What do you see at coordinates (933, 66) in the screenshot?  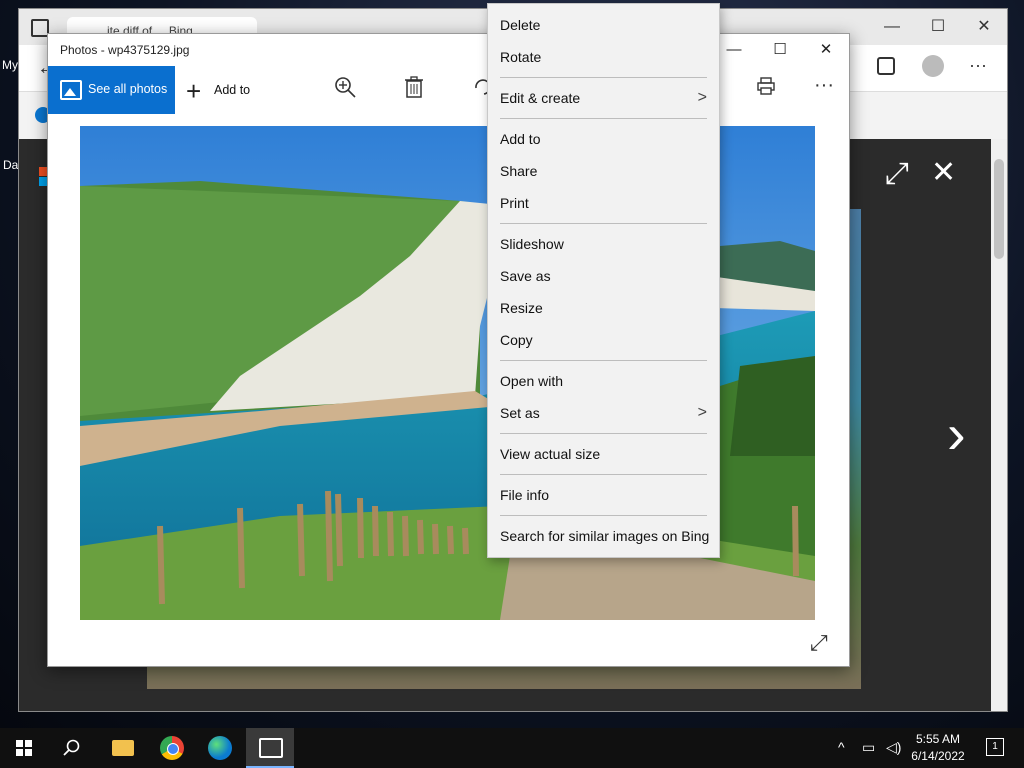 I see `profile-avatar` at bounding box center [933, 66].